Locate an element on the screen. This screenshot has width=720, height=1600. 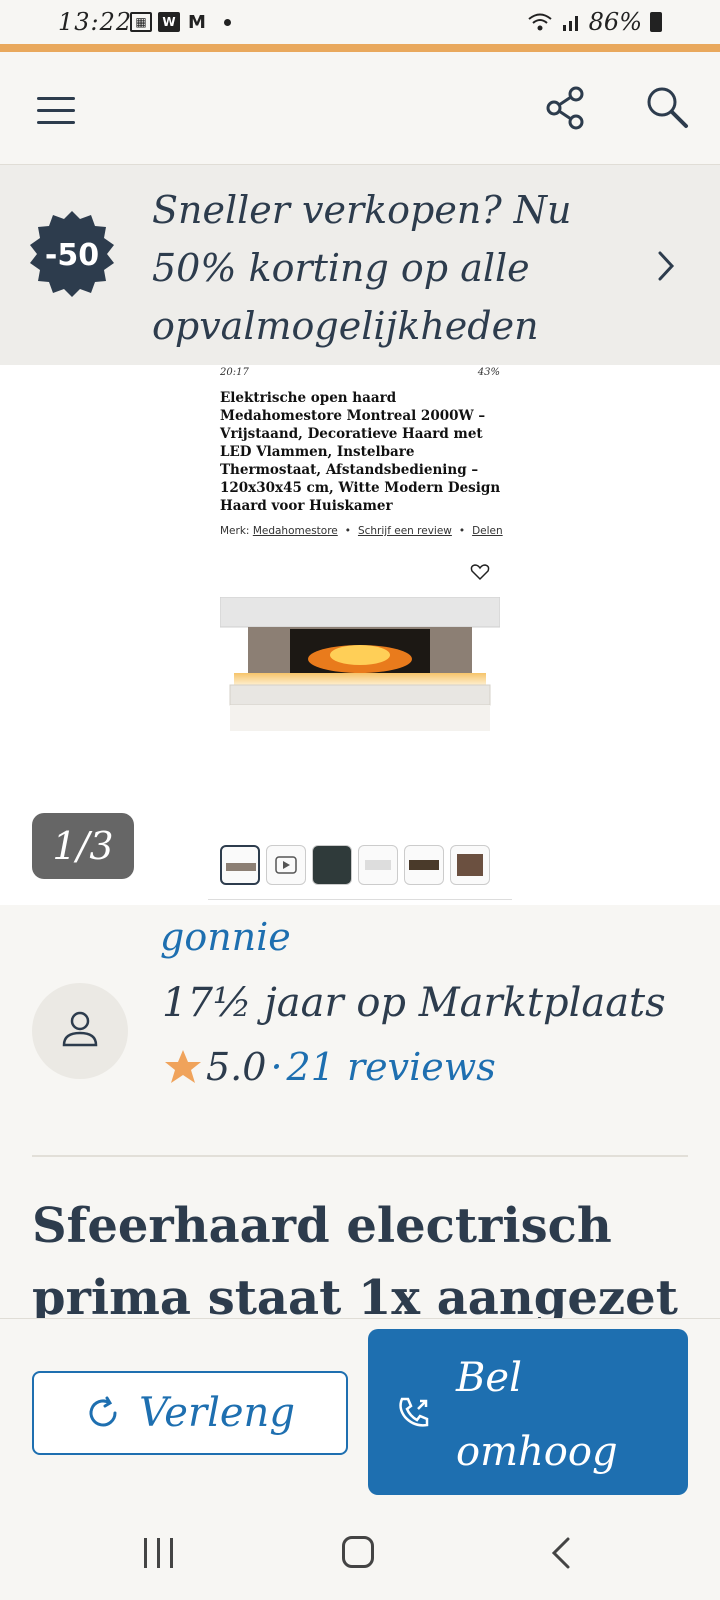
video-thumbnail is located at coordinates (286, 865).